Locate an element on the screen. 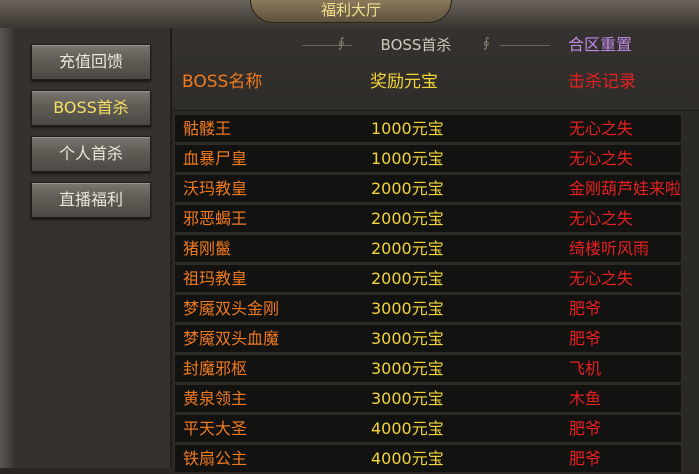 The width and height of the screenshot is (699, 474). column-header-boss-name: BOSS名称 is located at coordinates (222, 82).